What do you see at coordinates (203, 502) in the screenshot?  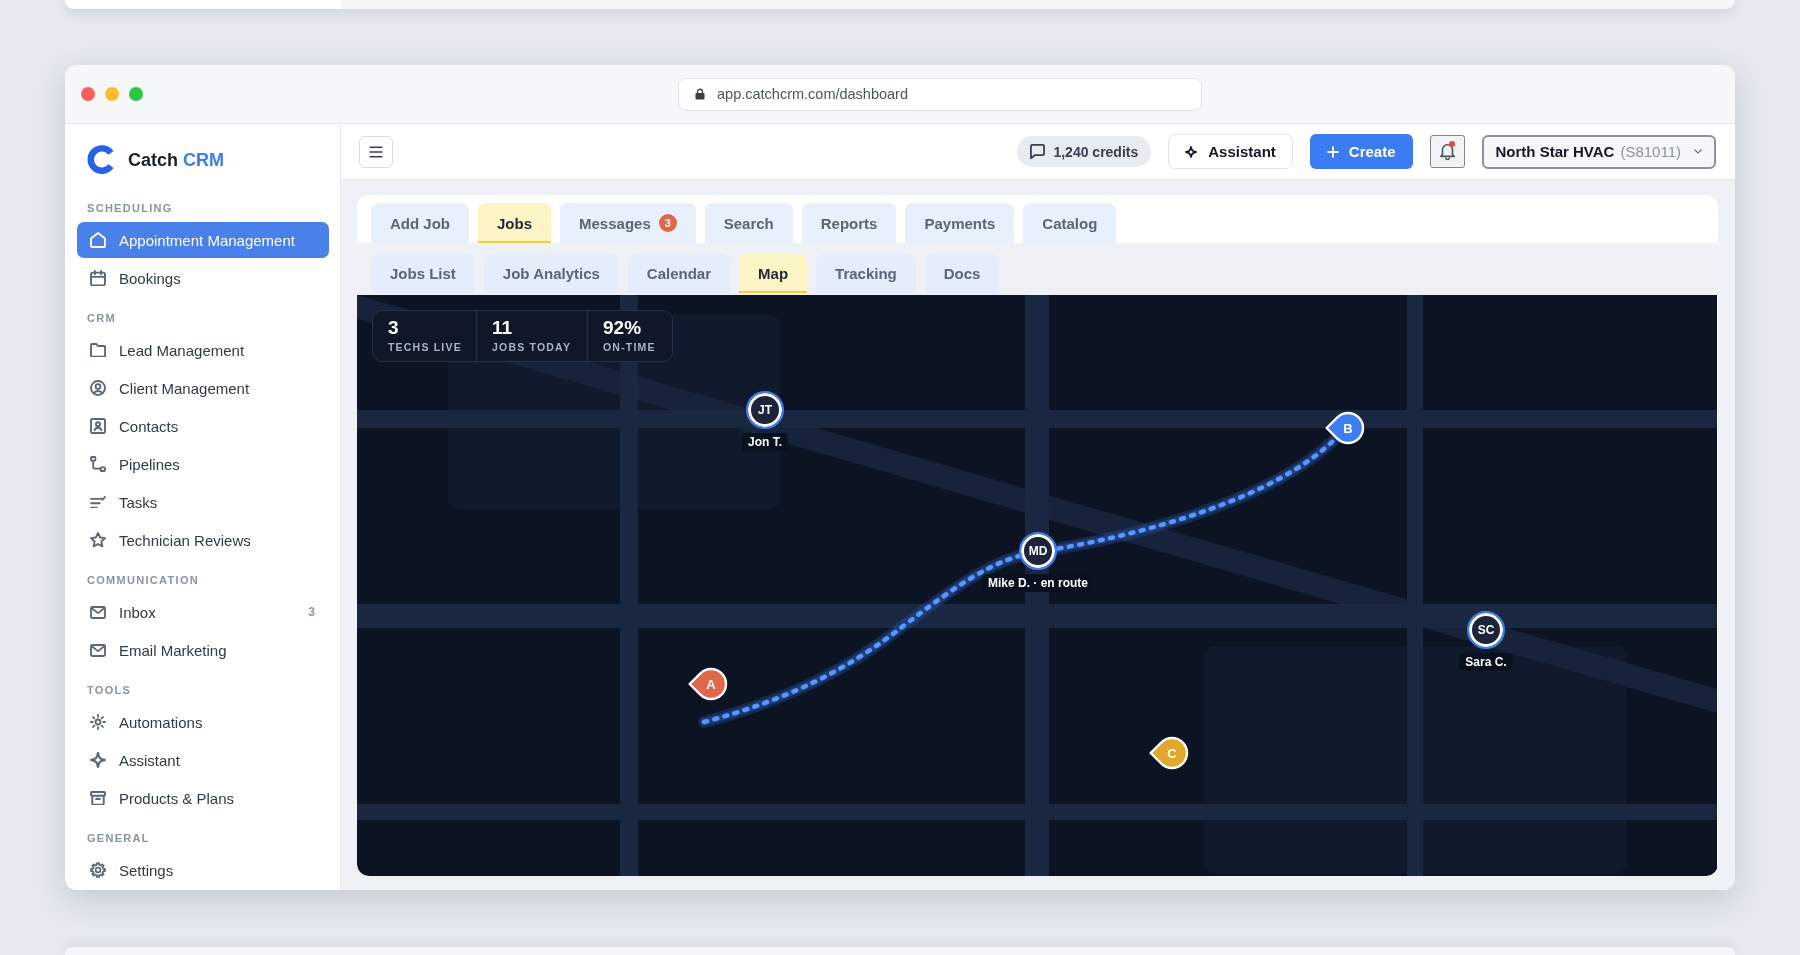 I see `sidebar-item: Tasks` at bounding box center [203, 502].